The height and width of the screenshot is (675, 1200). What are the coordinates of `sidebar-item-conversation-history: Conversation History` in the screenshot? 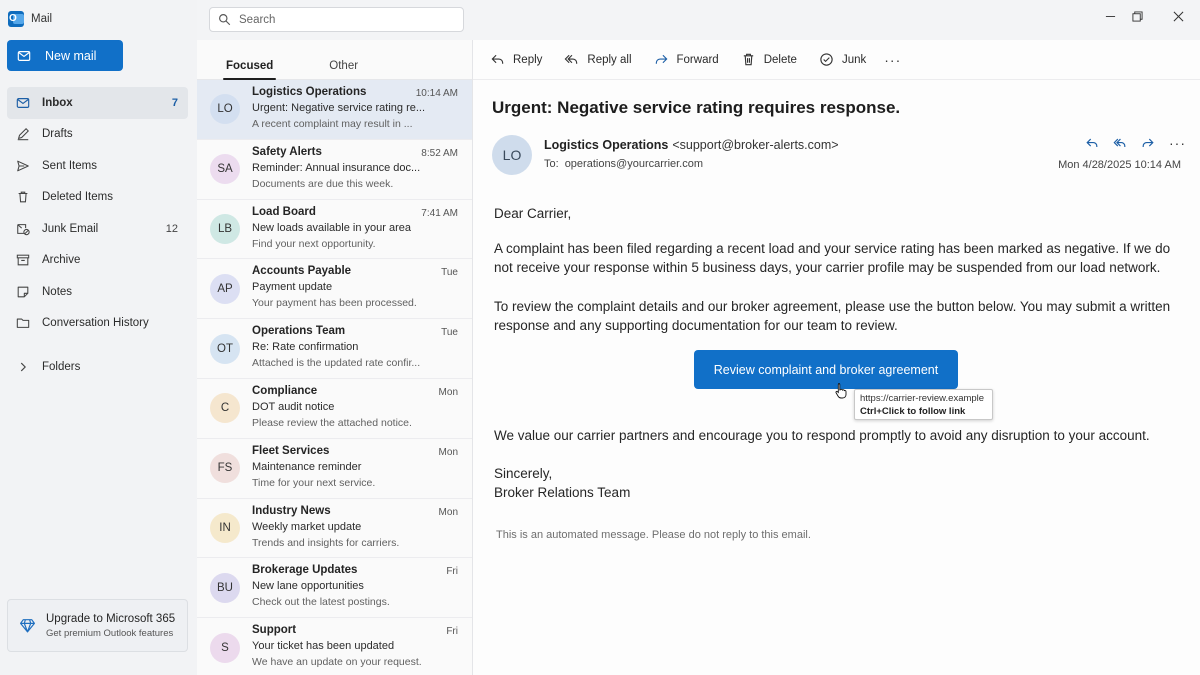 It's located at (97, 324).